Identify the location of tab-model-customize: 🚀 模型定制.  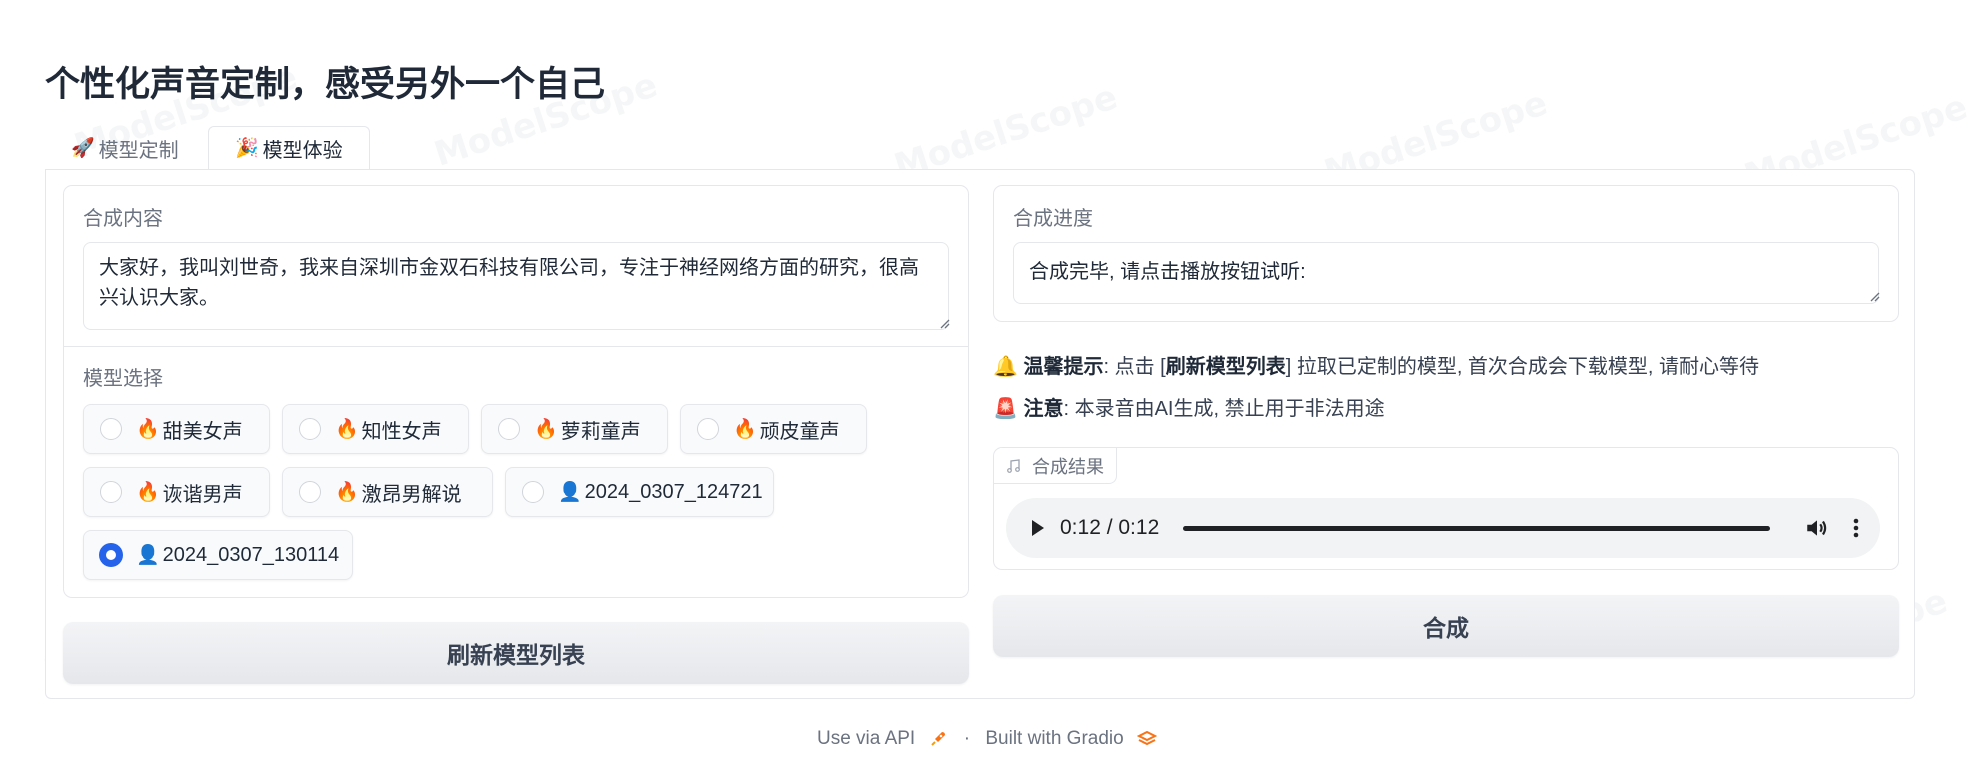
(125, 148).